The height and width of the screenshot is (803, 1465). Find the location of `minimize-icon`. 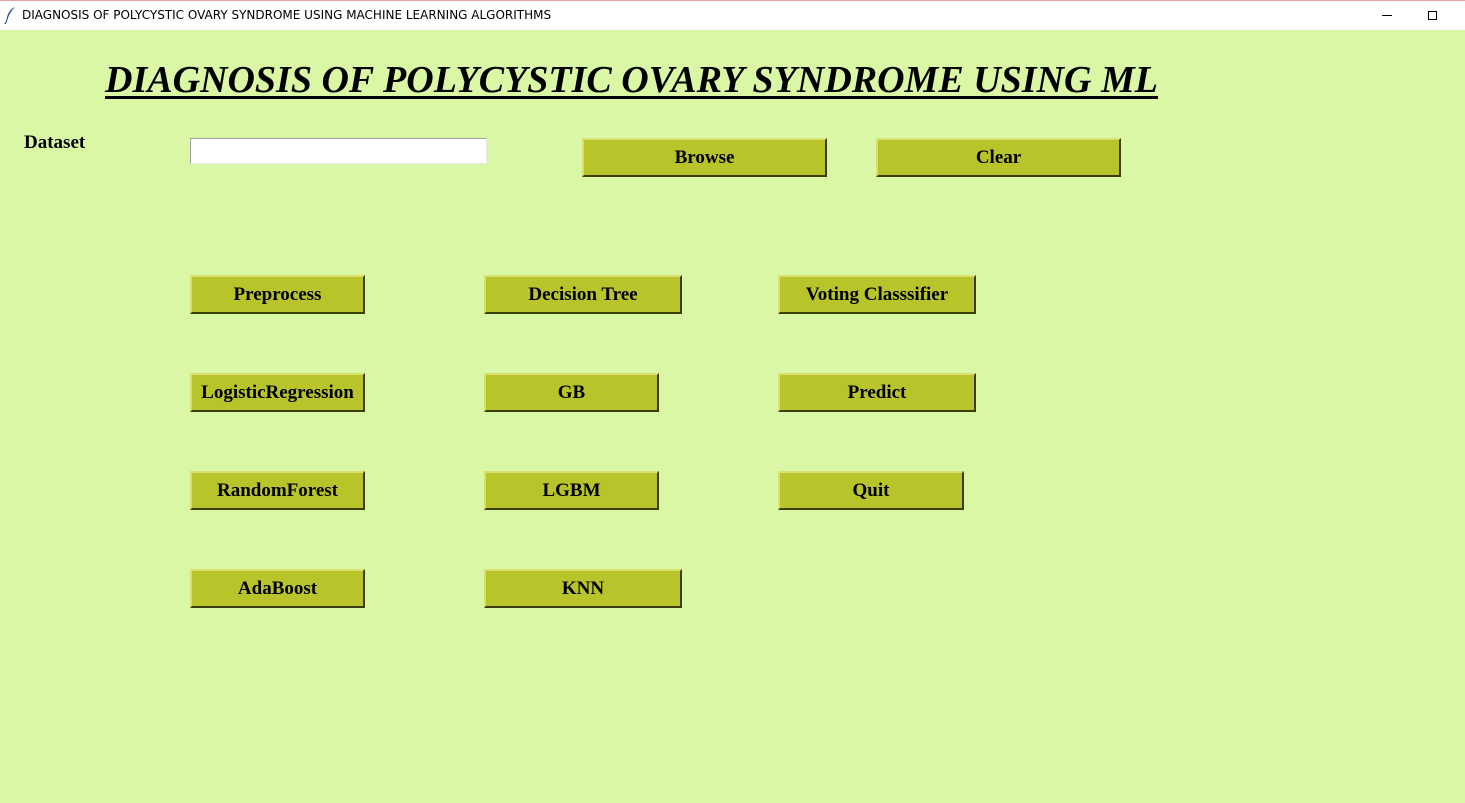

minimize-icon is located at coordinates (1387, 15).